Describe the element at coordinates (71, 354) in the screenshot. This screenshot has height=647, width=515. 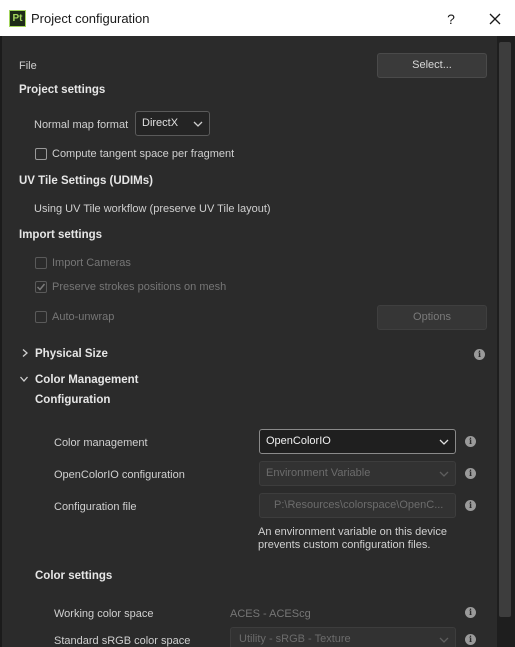
I see `physical-size-heading: Physical Size` at that location.